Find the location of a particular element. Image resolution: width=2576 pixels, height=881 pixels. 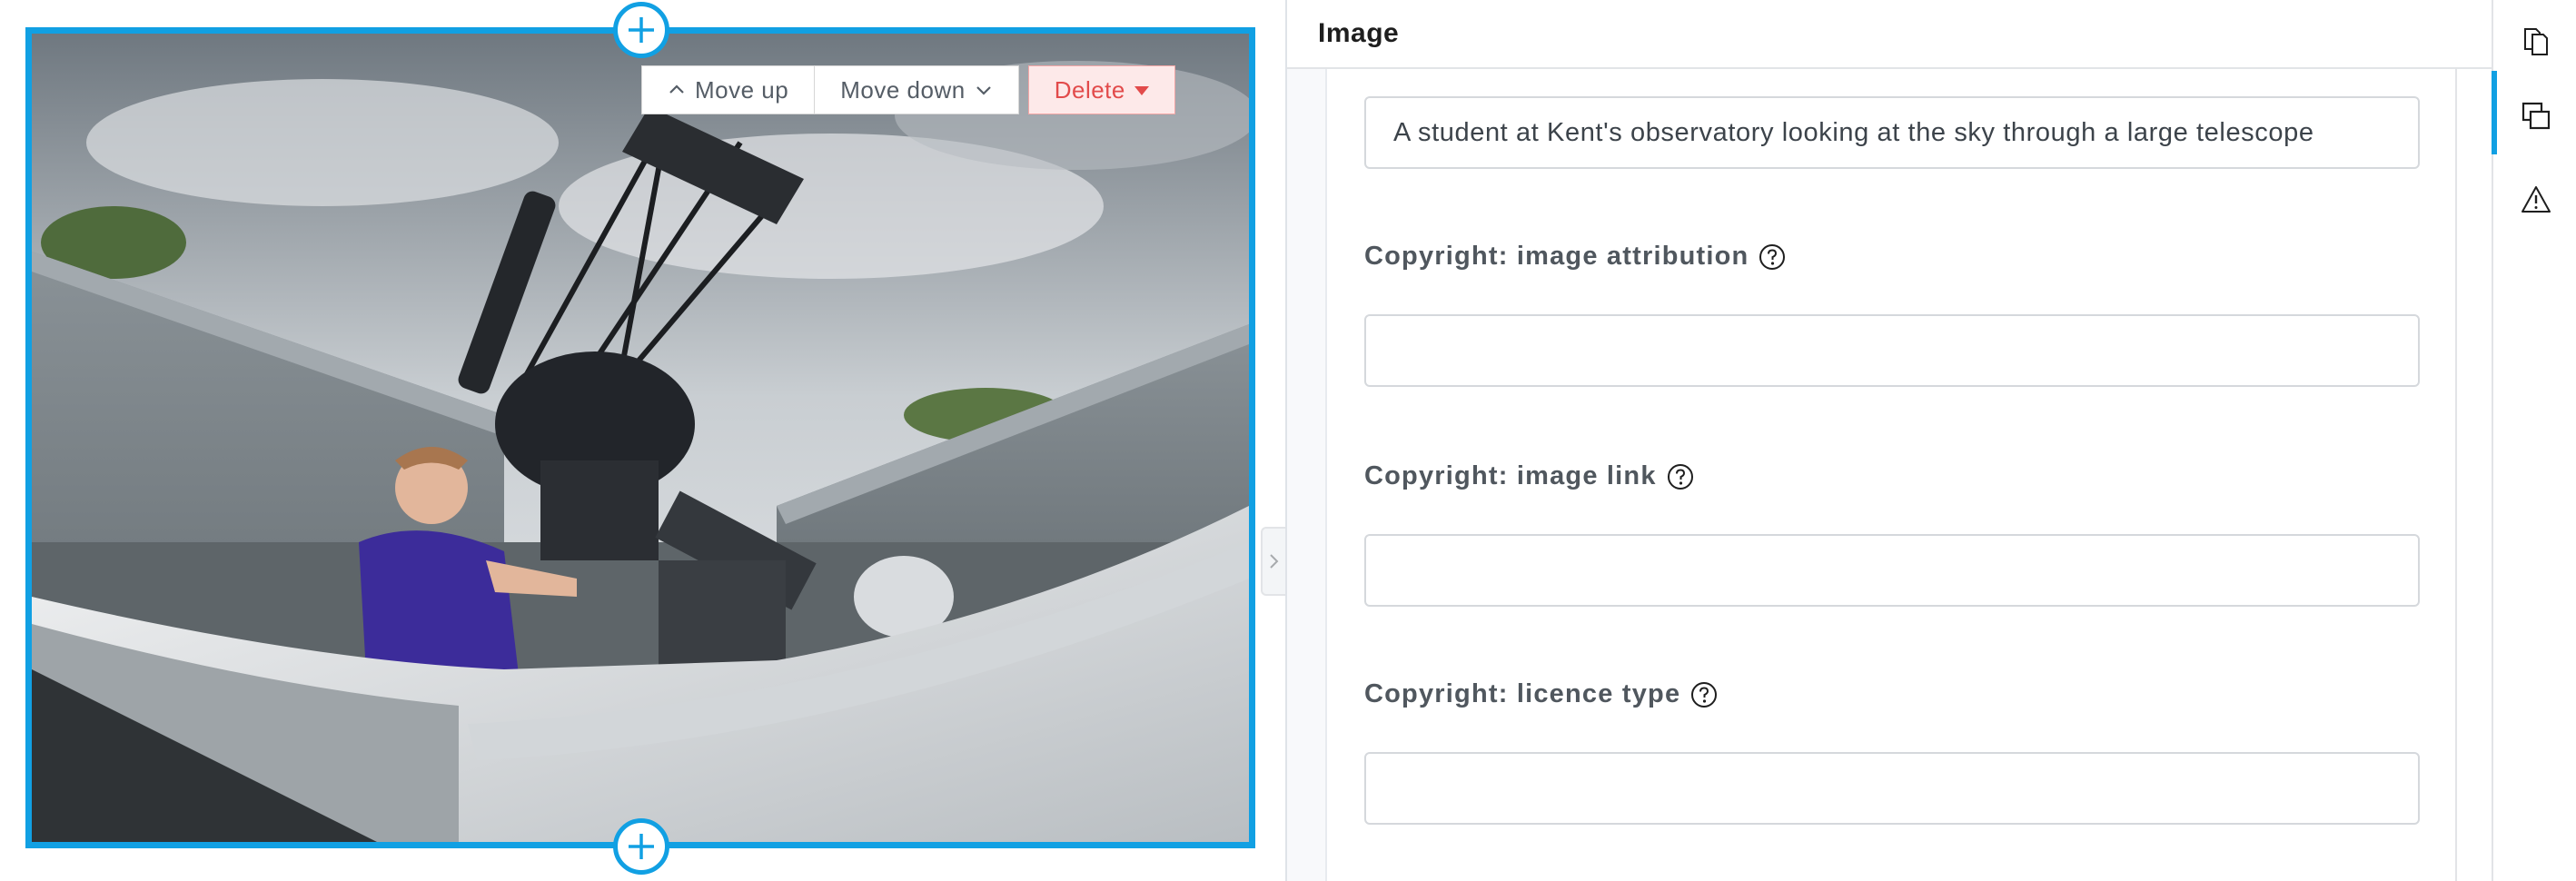

delete-label: Delete is located at coordinates (1089, 89).